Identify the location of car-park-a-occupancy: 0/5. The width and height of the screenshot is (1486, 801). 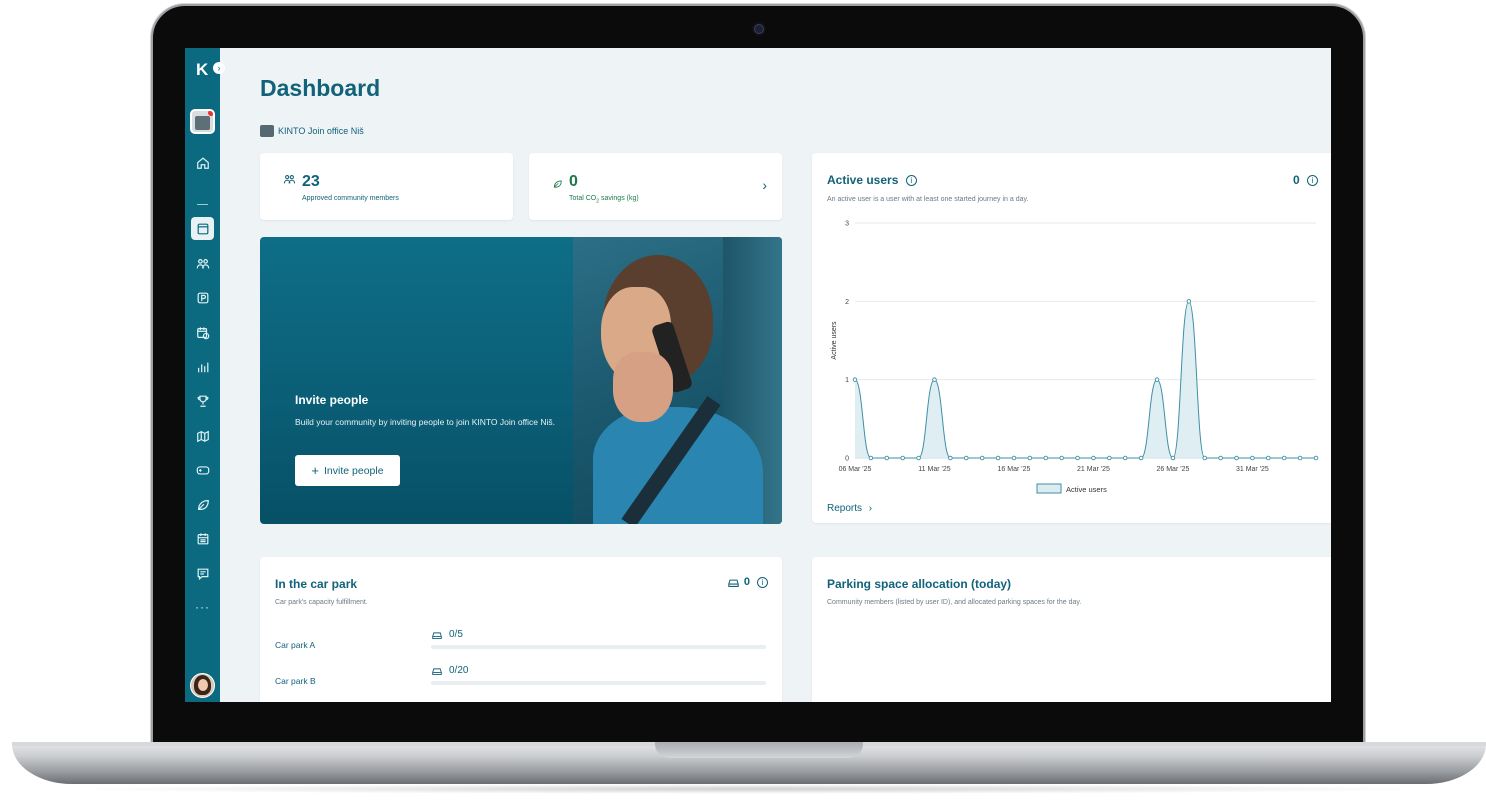
(456, 634).